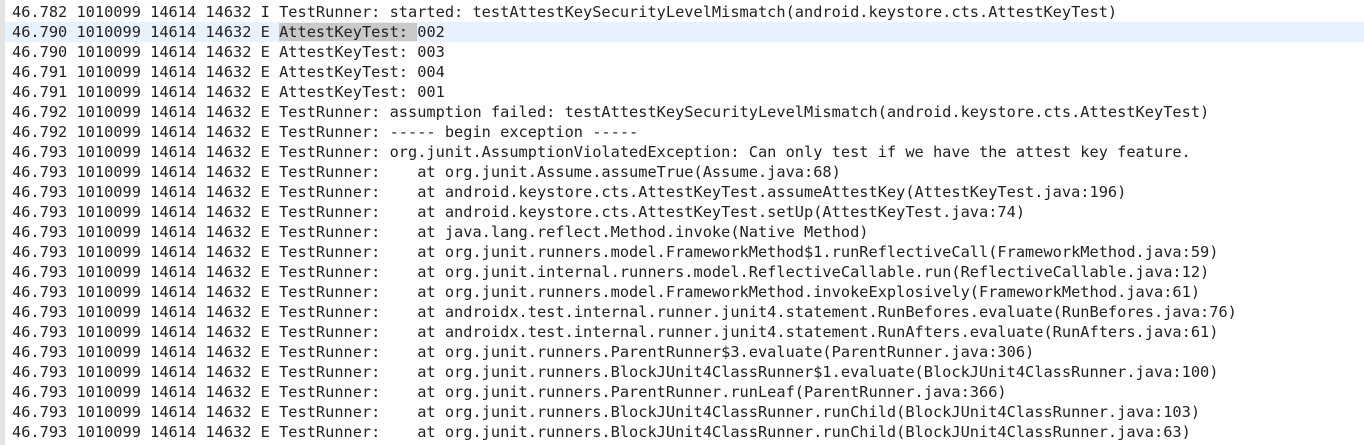  What do you see at coordinates (146, 32) in the screenshot?
I see `log-line-text: 46.790 1010099 14614 14632 E` at bounding box center [146, 32].